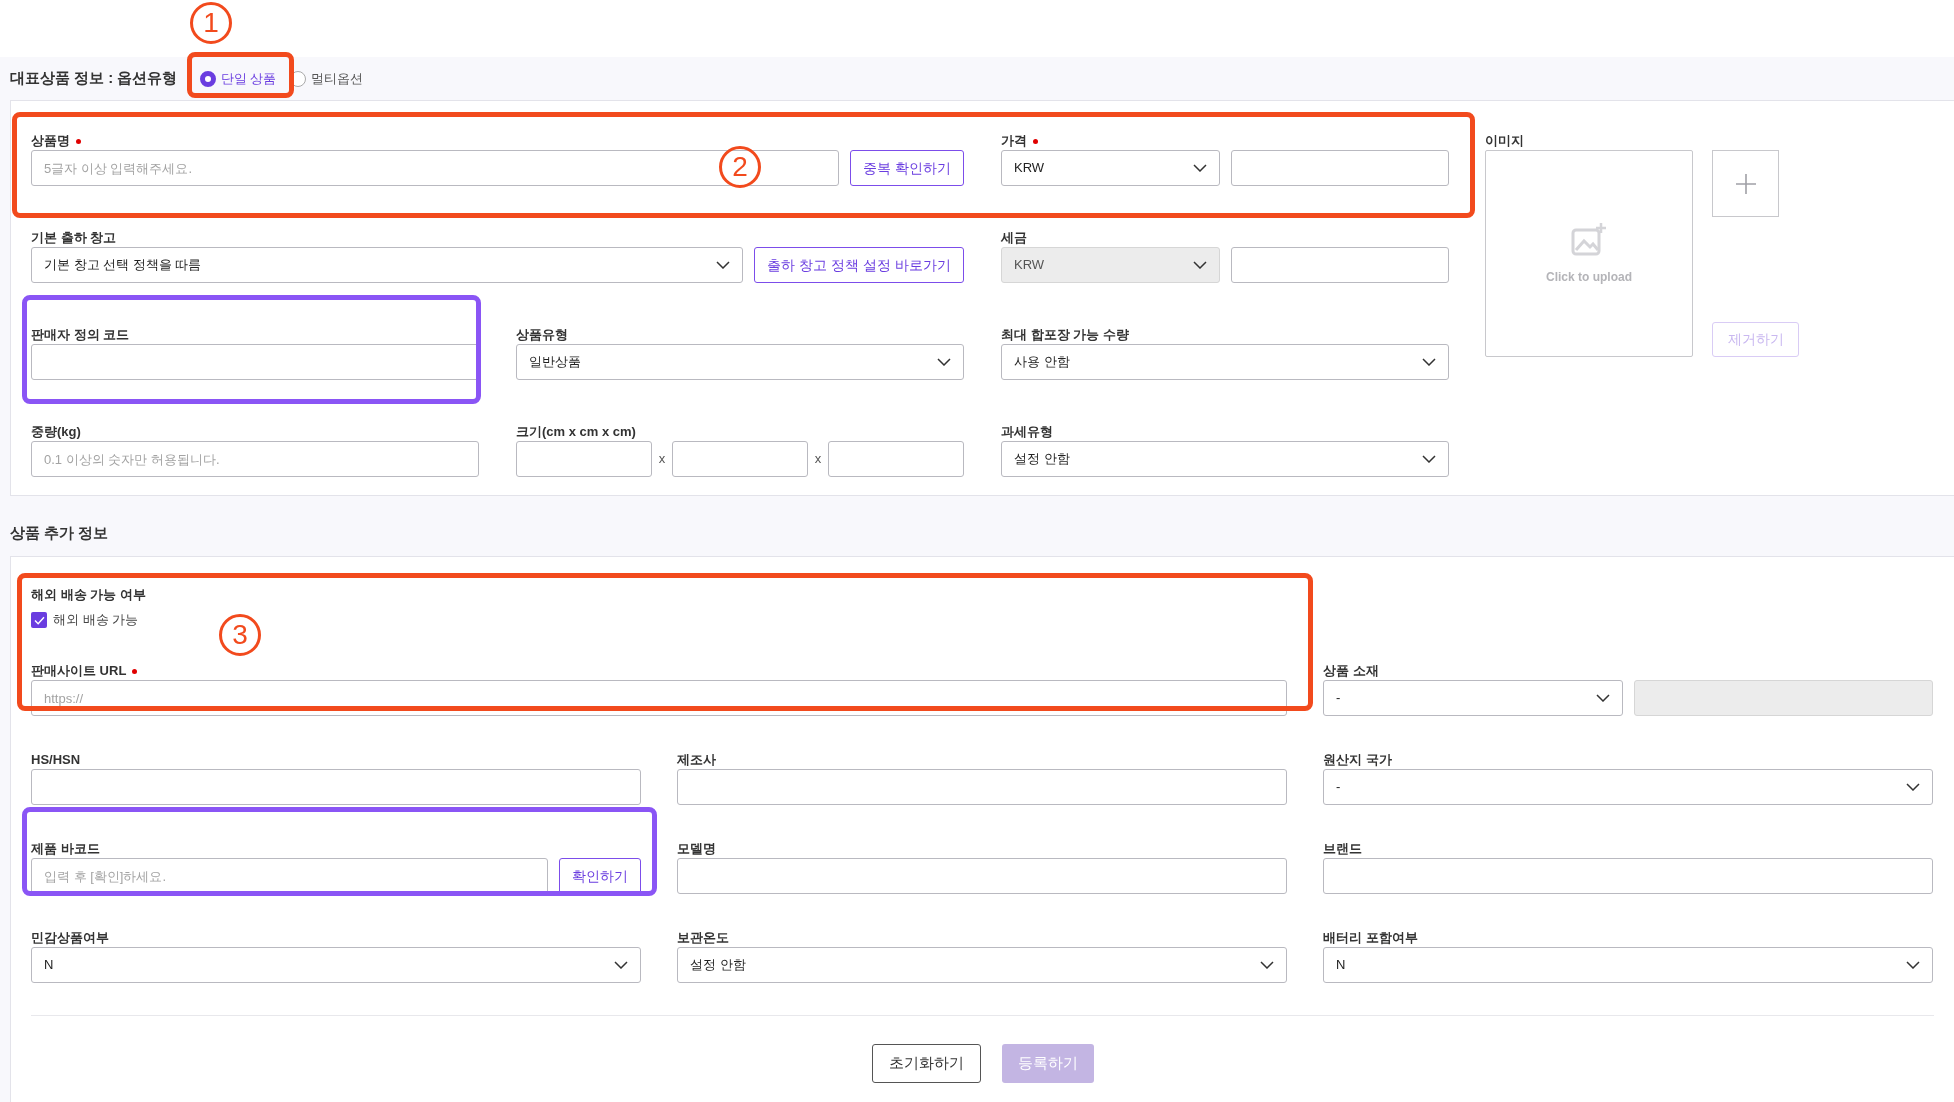 The width and height of the screenshot is (1954, 1102). I want to click on upload-hint: Click to upload, so click(1589, 277).